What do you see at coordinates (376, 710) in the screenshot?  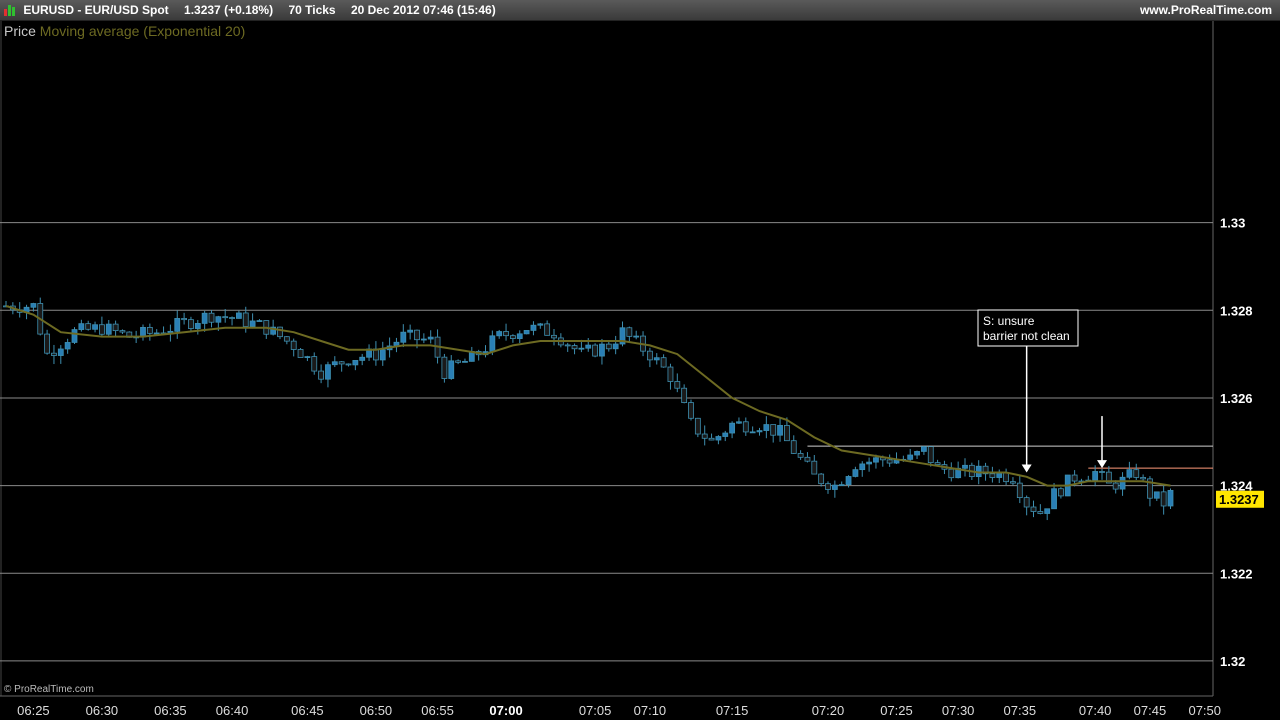 I see `x-tick-label: 06:50` at bounding box center [376, 710].